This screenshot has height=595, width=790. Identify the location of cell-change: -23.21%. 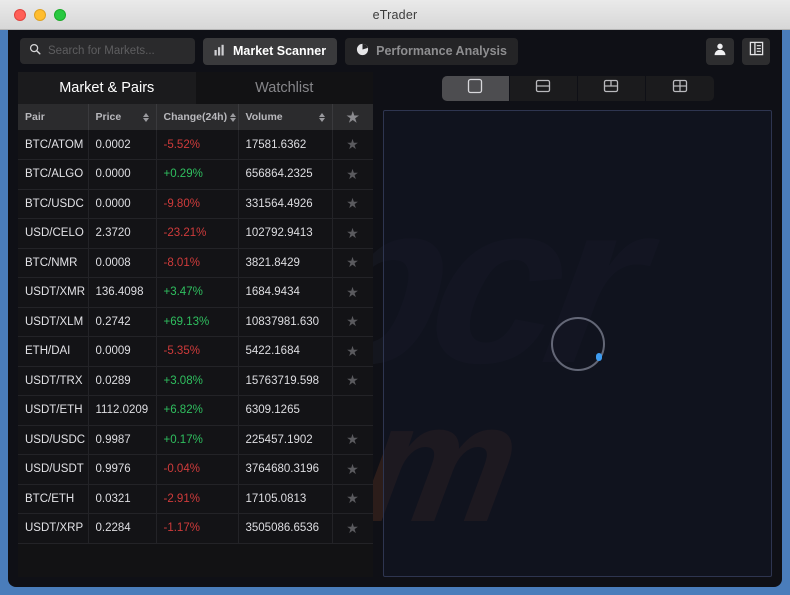
(197, 233).